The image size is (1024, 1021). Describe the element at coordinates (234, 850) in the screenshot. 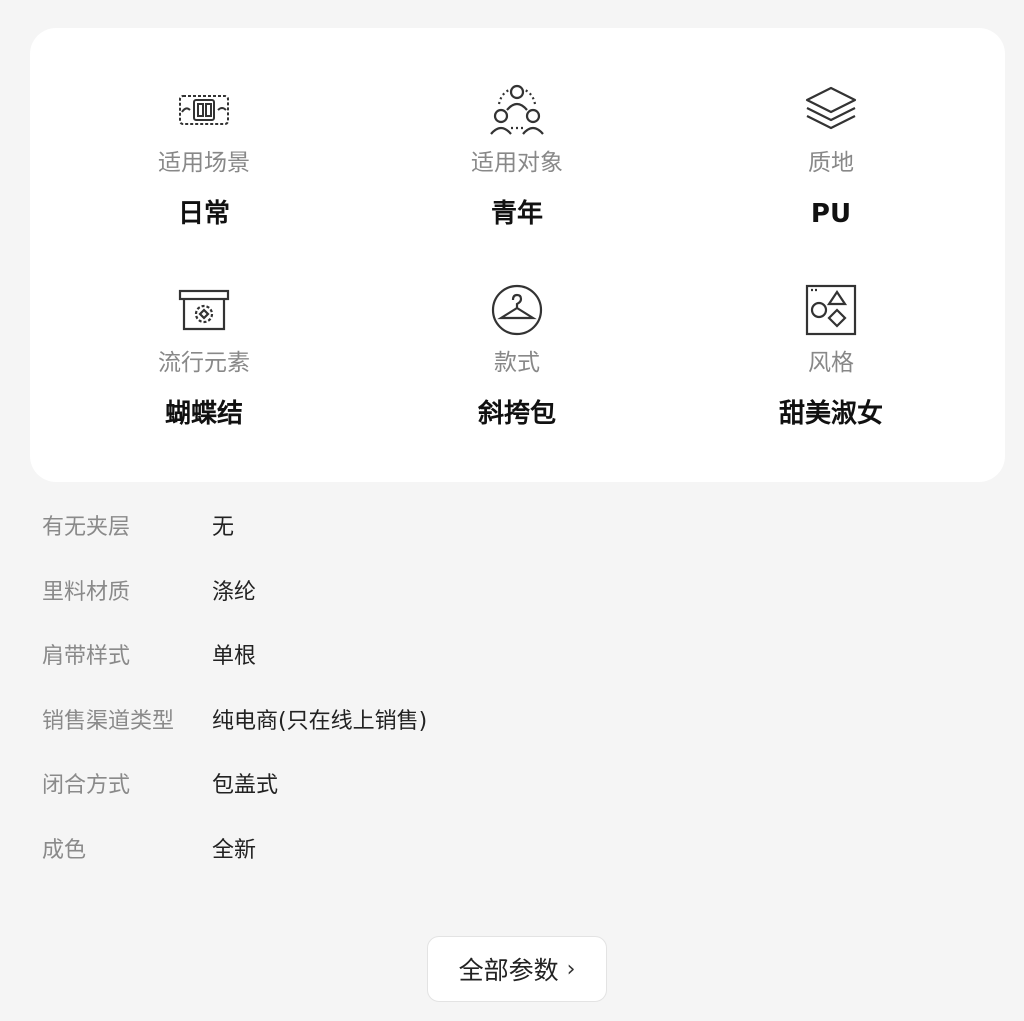

I see `param-value: 全新` at that location.